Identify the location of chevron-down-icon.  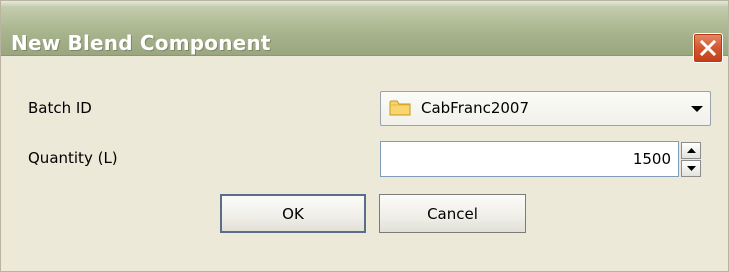
(697, 109).